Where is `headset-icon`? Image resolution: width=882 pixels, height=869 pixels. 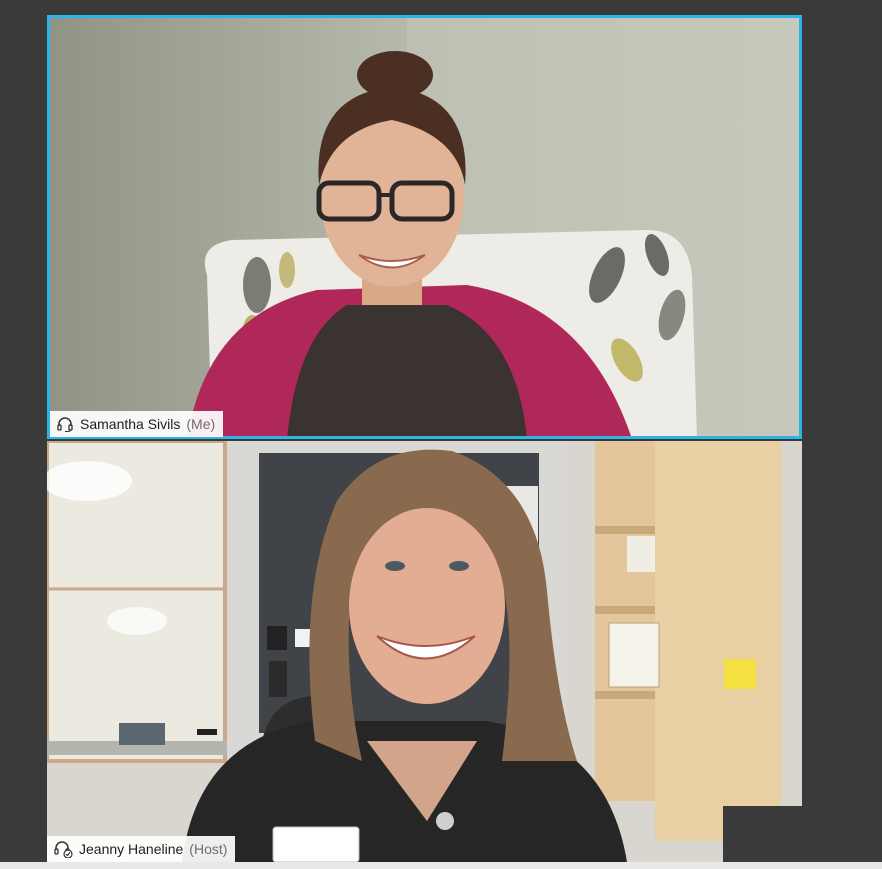 headset-icon is located at coordinates (65, 424).